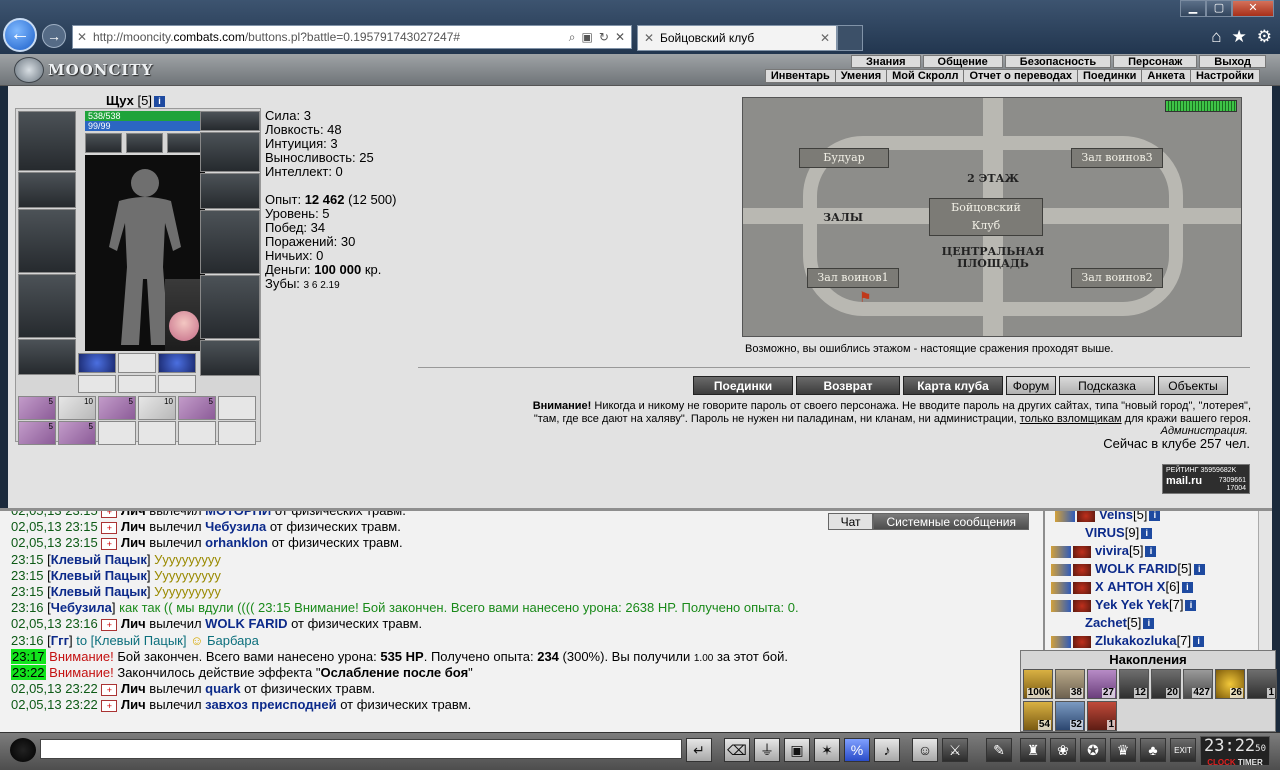 This screenshot has width=1280, height=770. Describe the element at coordinates (699, 750) in the screenshot. I see `send-icon: ↵` at that location.